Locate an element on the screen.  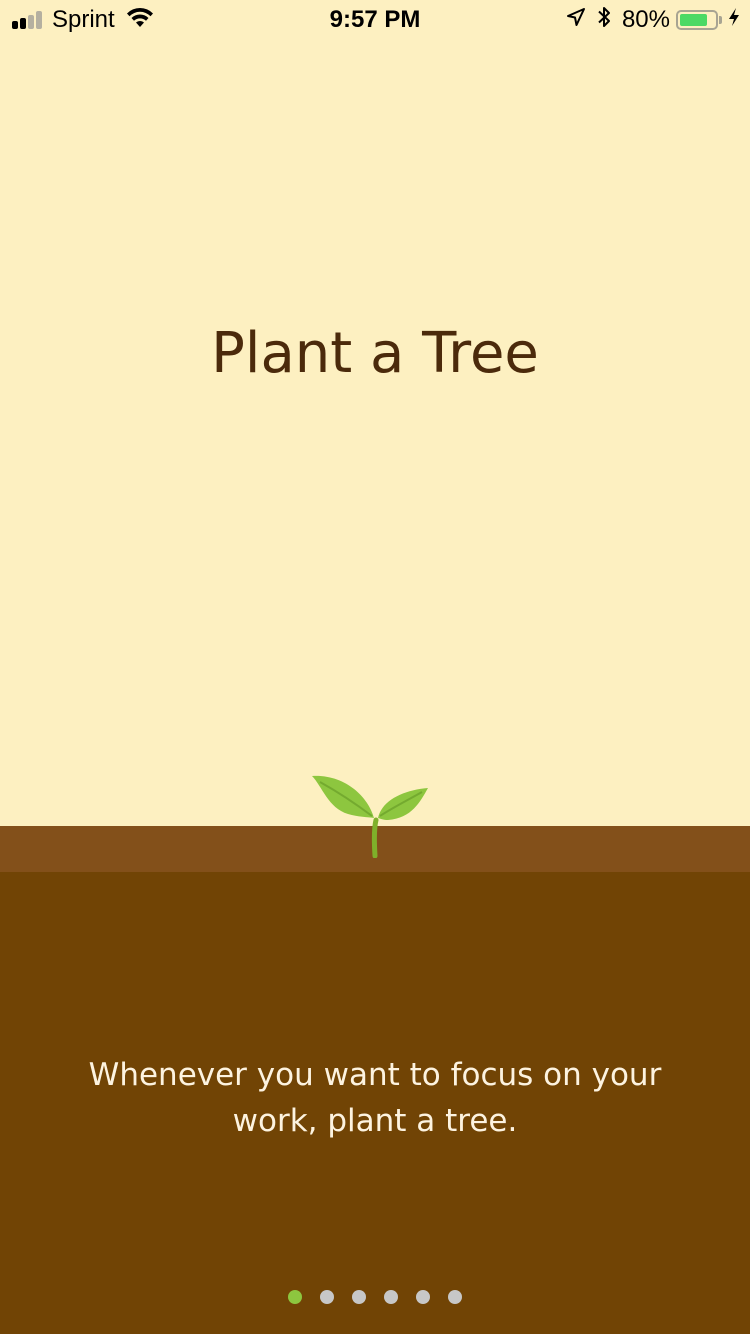
status-right: 80% is located at coordinates (648, 20).